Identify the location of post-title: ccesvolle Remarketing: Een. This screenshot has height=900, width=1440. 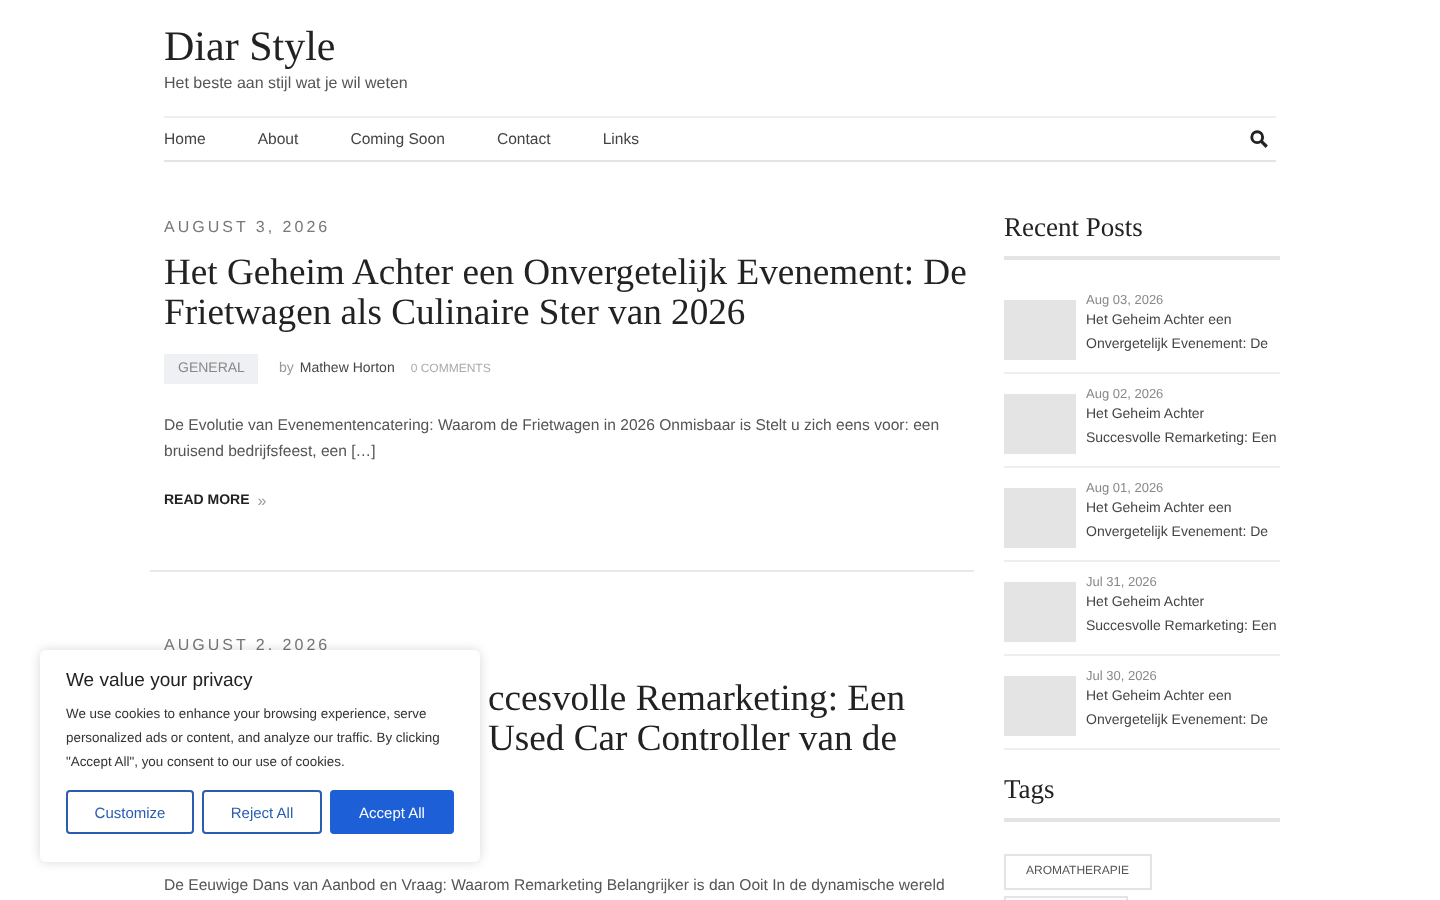
(697, 700).